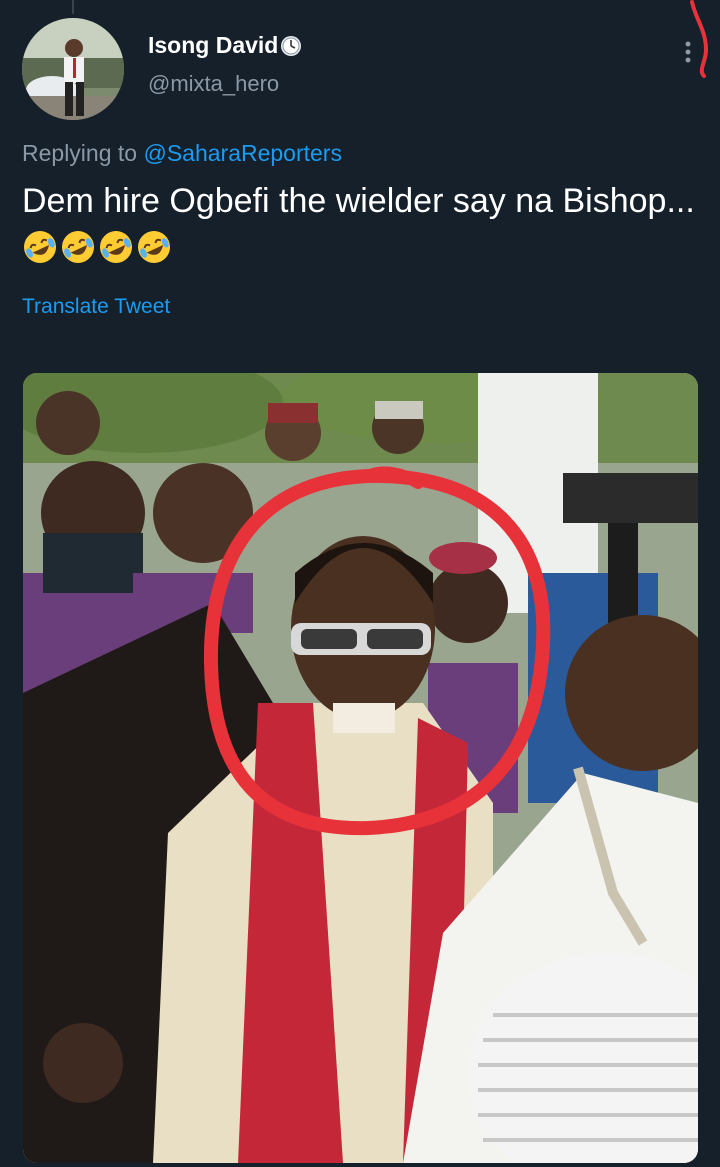 The height and width of the screenshot is (1167, 720). I want to click on thread-connector-line, so click(73, 7).